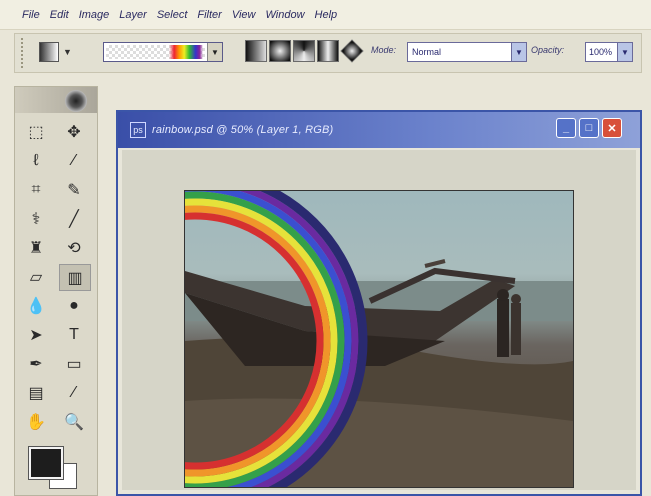 The width and height of the screenshot is (651, 496). Describe the element at coordinates (304, 51) in the screenshot. I see `angle-gradient-button` at that location.